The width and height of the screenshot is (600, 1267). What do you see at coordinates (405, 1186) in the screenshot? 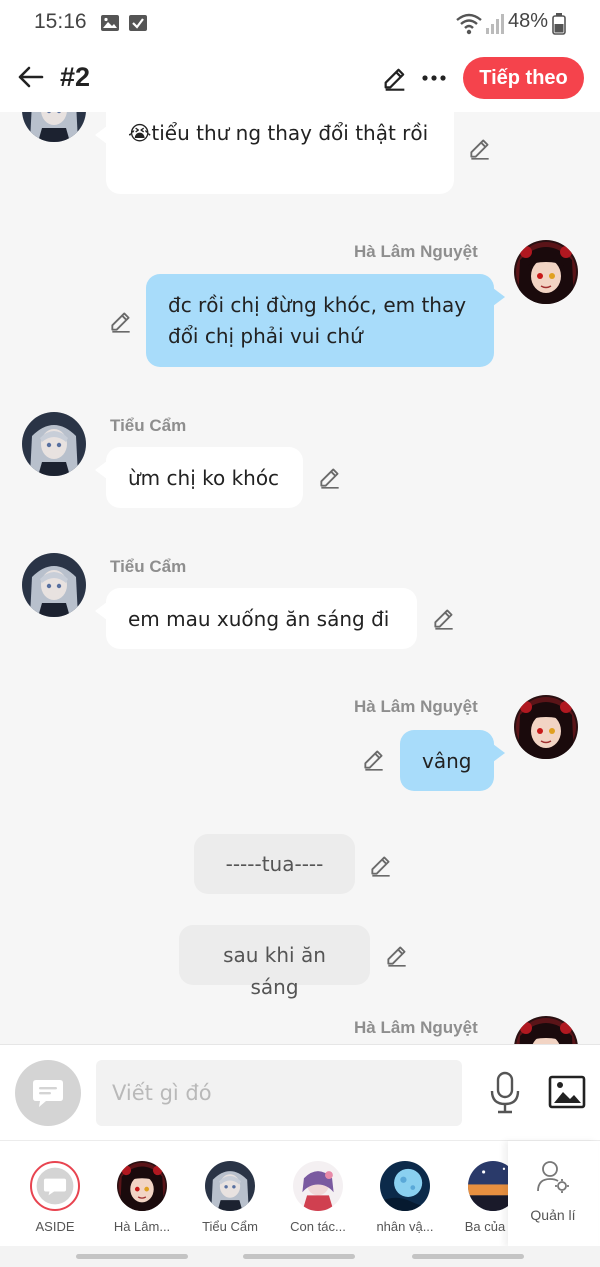
I see `nhan-vat-avatar` at bounding box center [405, 1186].